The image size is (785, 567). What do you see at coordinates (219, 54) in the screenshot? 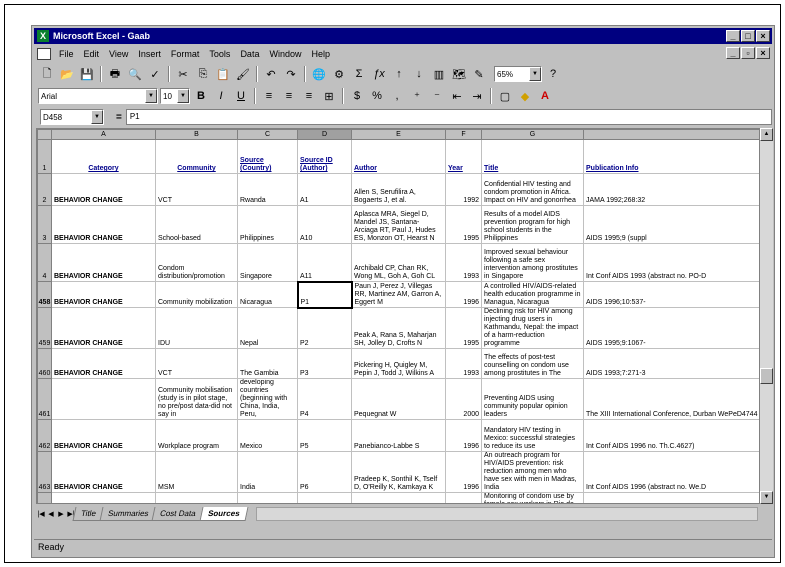
I see `menu-tools: Tools` at bounding box center [219, 54].